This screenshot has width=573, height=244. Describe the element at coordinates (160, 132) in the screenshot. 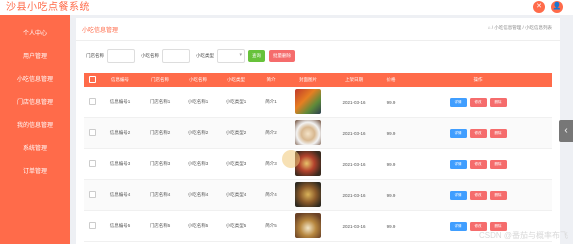

I see `cell-store: 门店名称2` at that location.